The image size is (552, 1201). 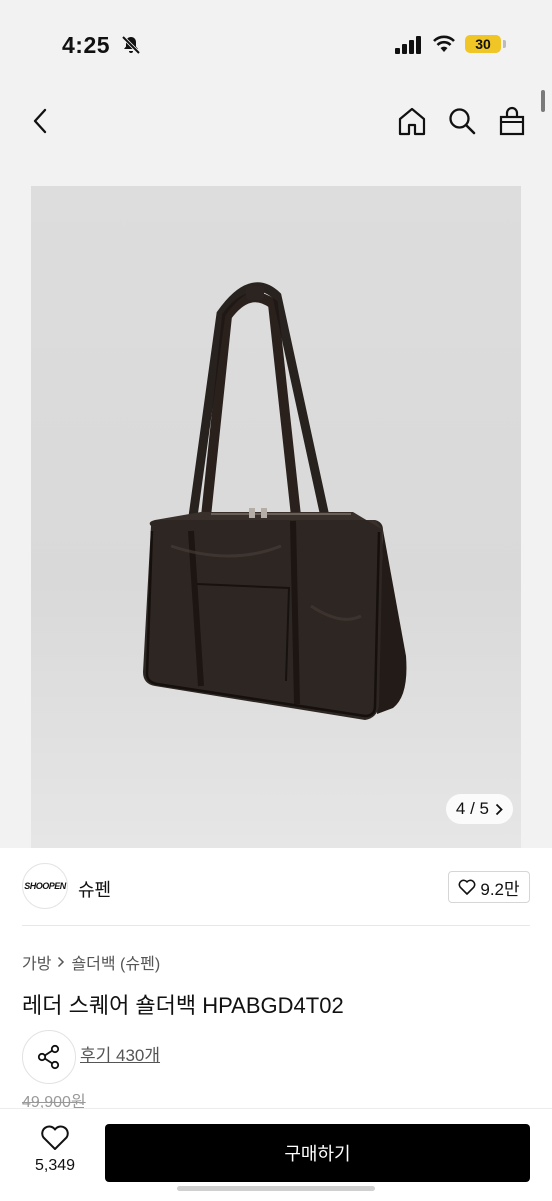 What do you see at coordinates (317, 1153) in the screenshot?
I see `buy-button: 구매하기` at bounding box center [317, 1153].